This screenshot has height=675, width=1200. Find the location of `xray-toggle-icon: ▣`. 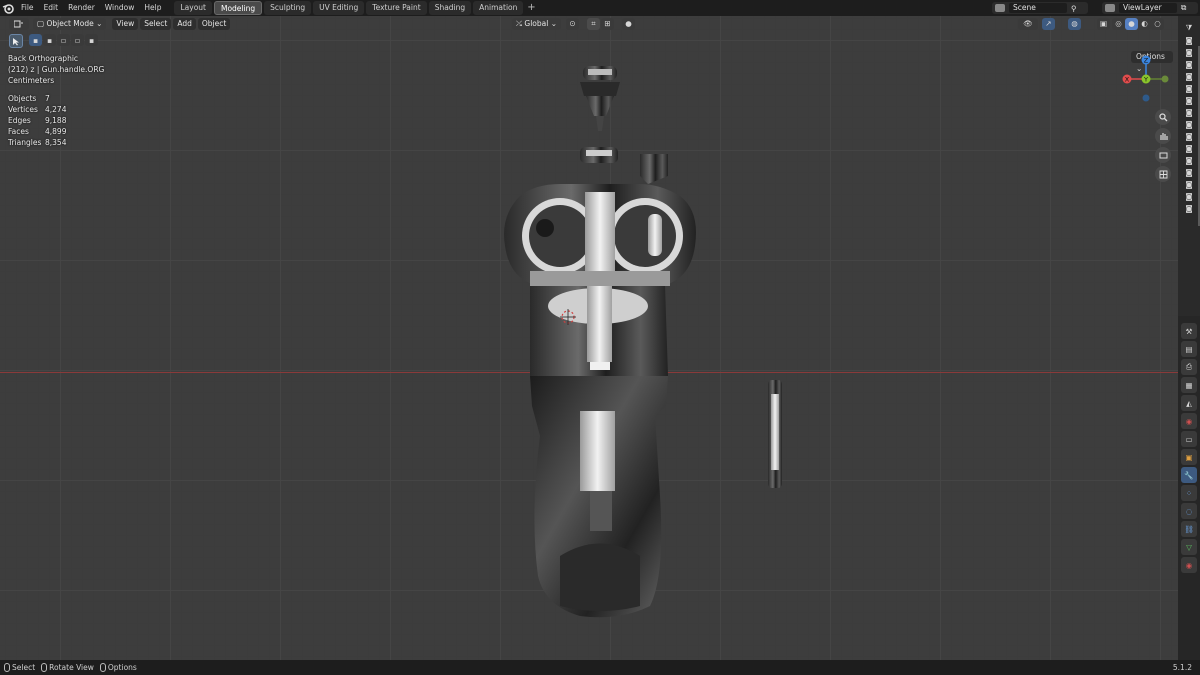

xray-toggle-icon: ▣ is located at coordinates (1103, 23).